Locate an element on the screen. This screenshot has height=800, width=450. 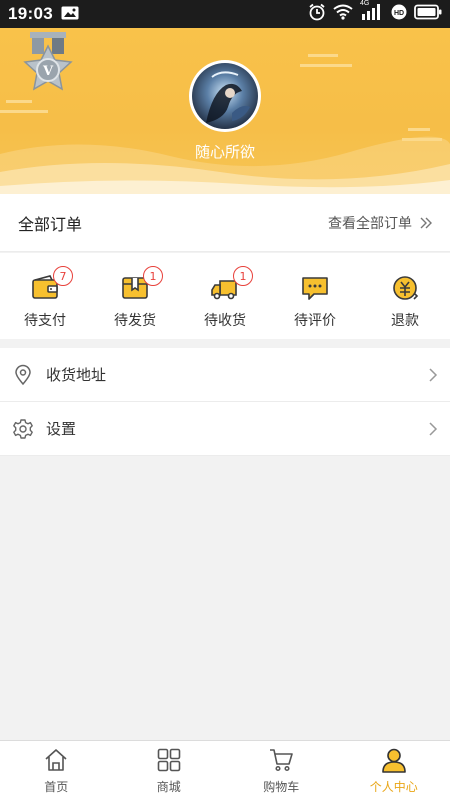
decoration-lines is located at coordinates (326, 60).